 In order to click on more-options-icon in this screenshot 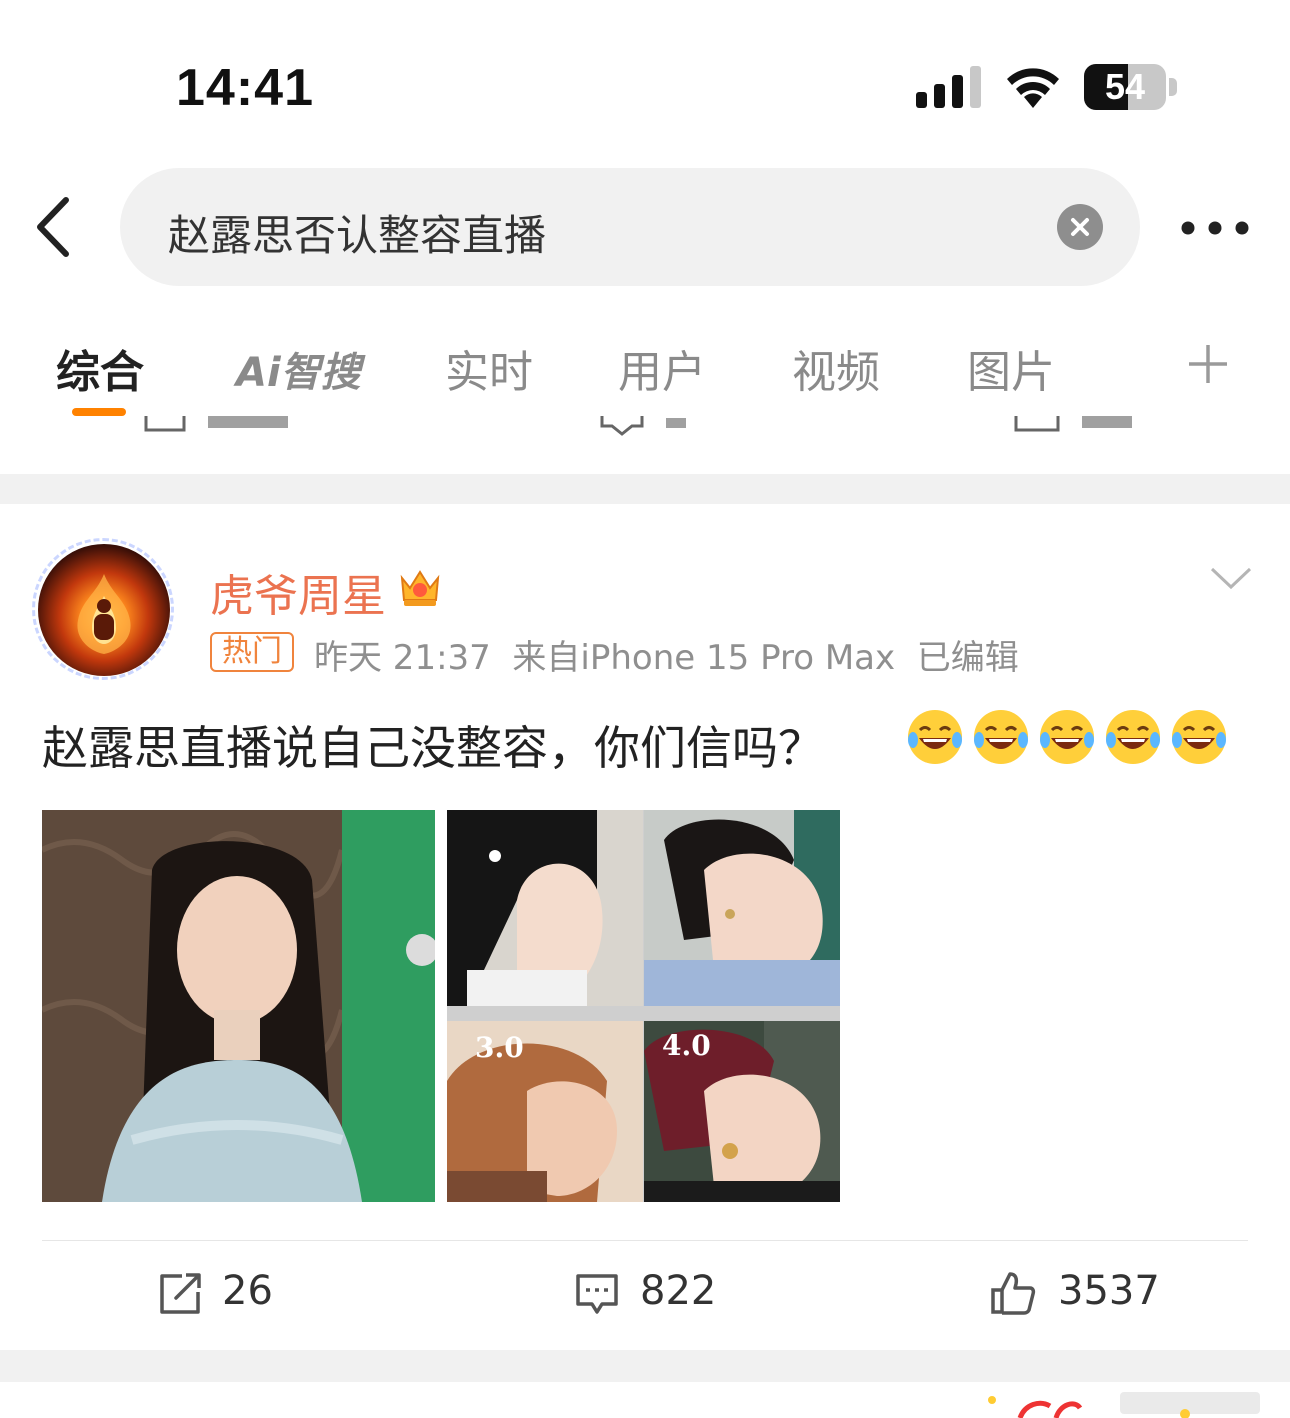, I will do `click(1215, 228)`.